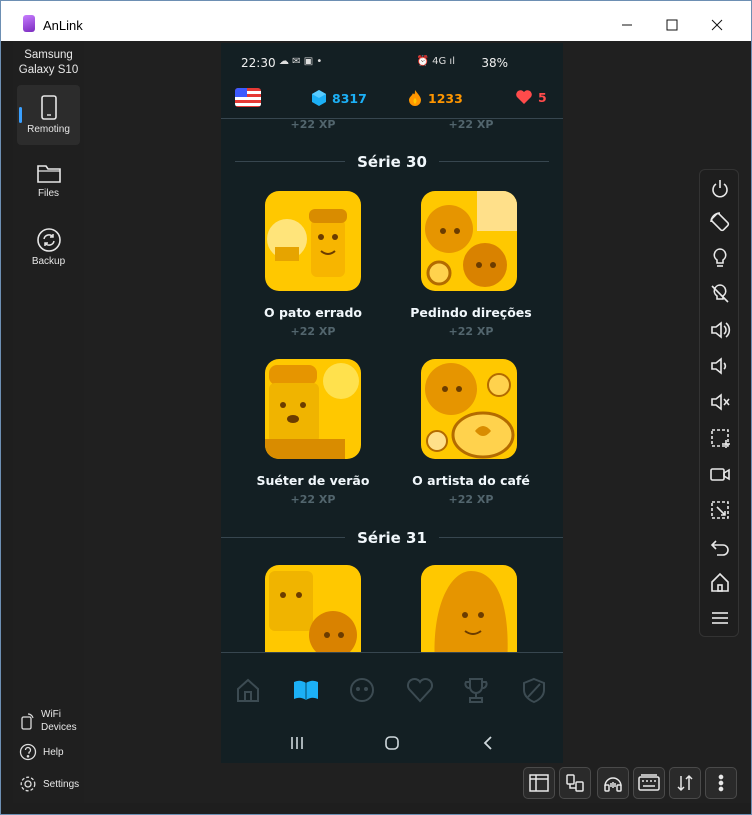 The width and height of the screenshot is (752, 815). What do you see at coordinates (392, 162) in the screenshot?
I see `section-title-serie-30: Série 30` at bounding box center [392, 162].